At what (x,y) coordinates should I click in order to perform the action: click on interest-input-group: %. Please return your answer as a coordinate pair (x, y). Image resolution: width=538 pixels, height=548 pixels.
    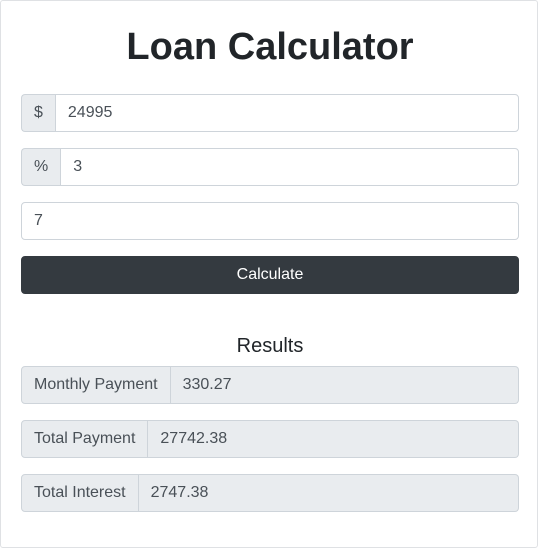
    Looking at the image, I should click on (270, 167).